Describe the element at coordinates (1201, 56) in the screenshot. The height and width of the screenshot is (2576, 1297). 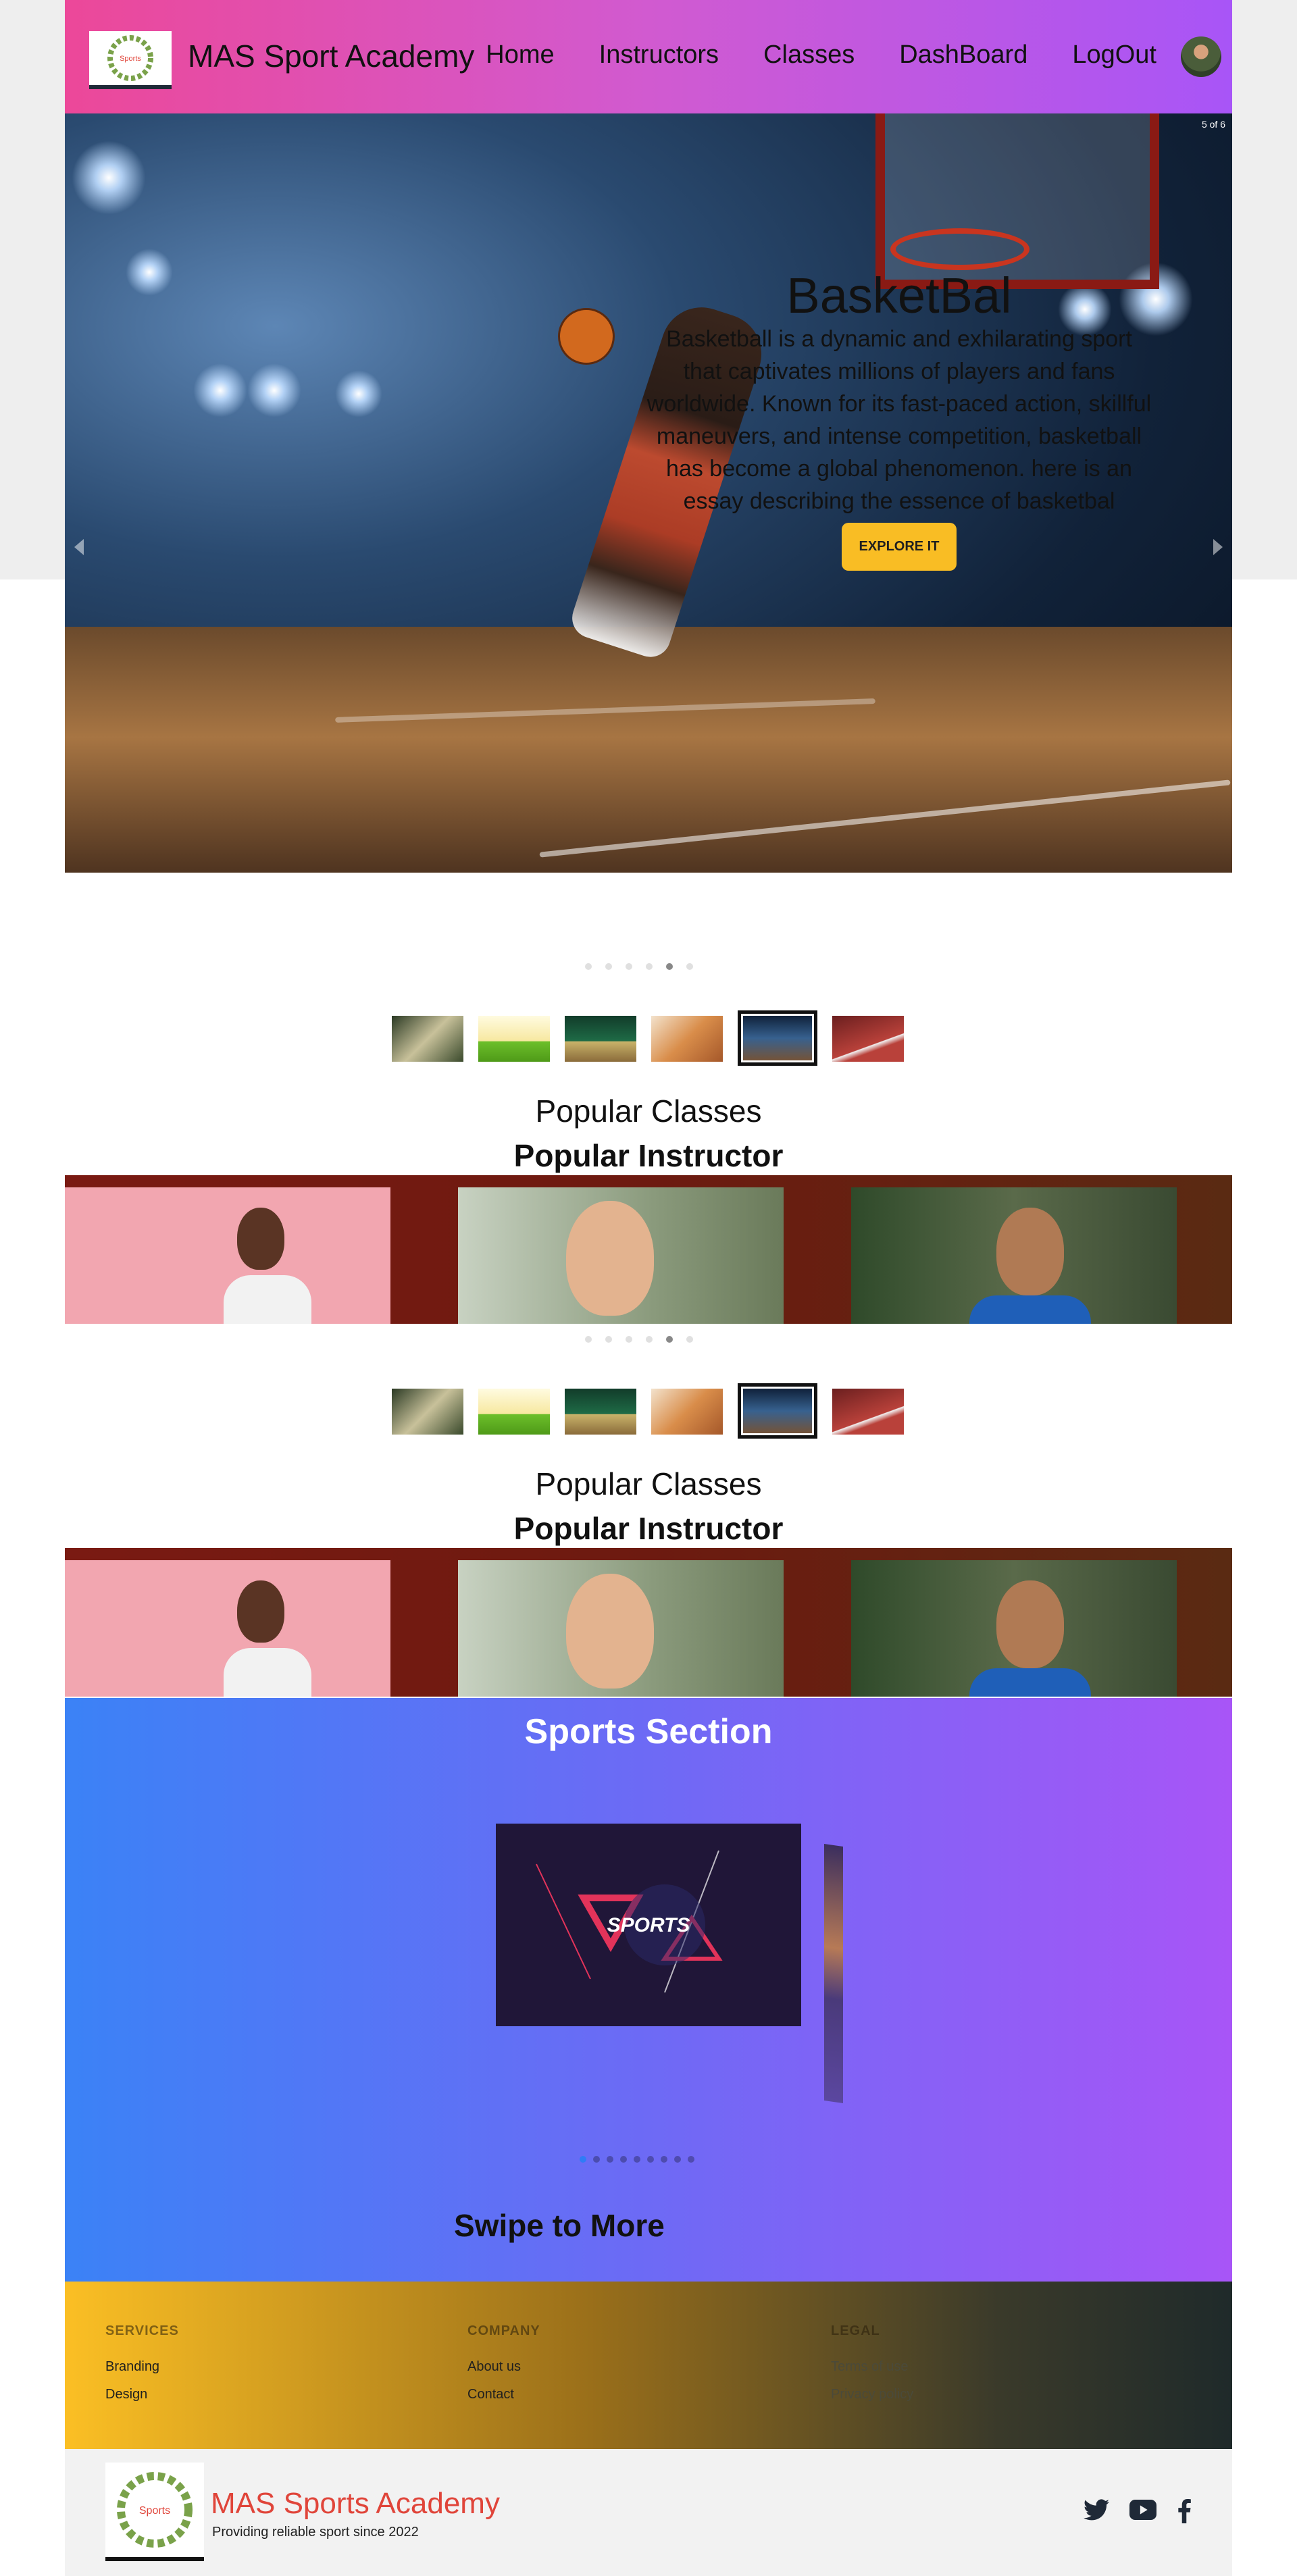
I see `user-avatar` at that location.